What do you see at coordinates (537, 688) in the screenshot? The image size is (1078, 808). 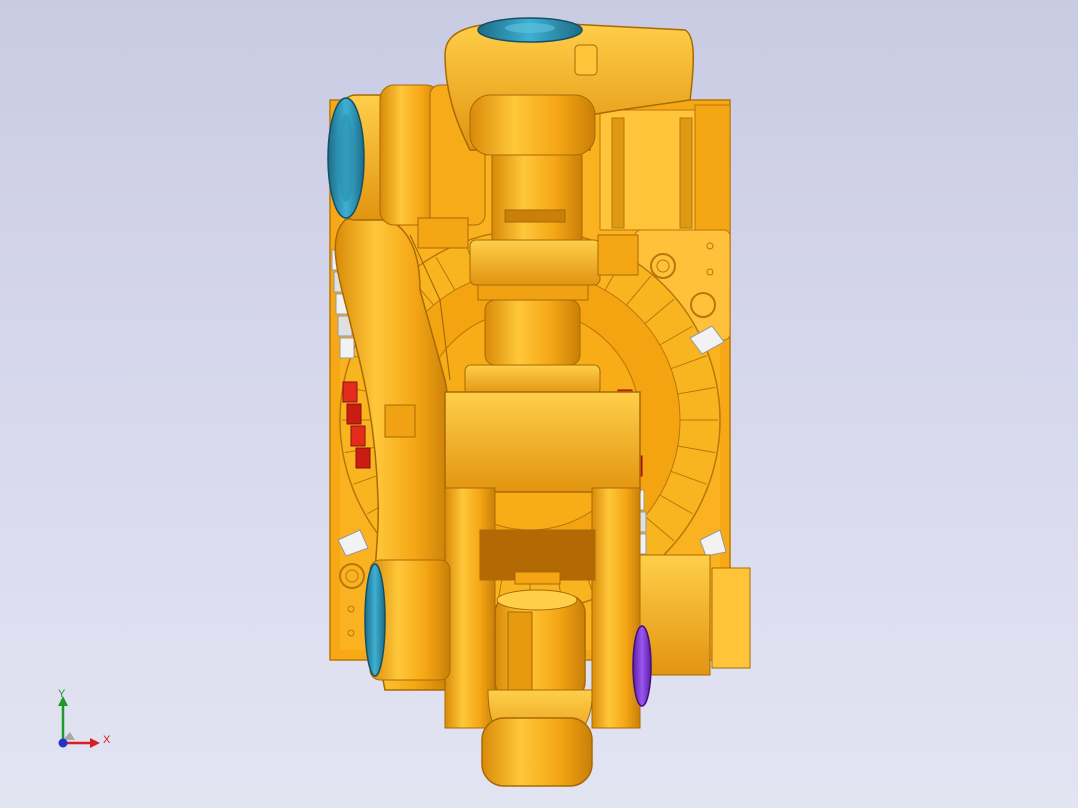 I see `wrist-flange` at bounding box center [537, 688].